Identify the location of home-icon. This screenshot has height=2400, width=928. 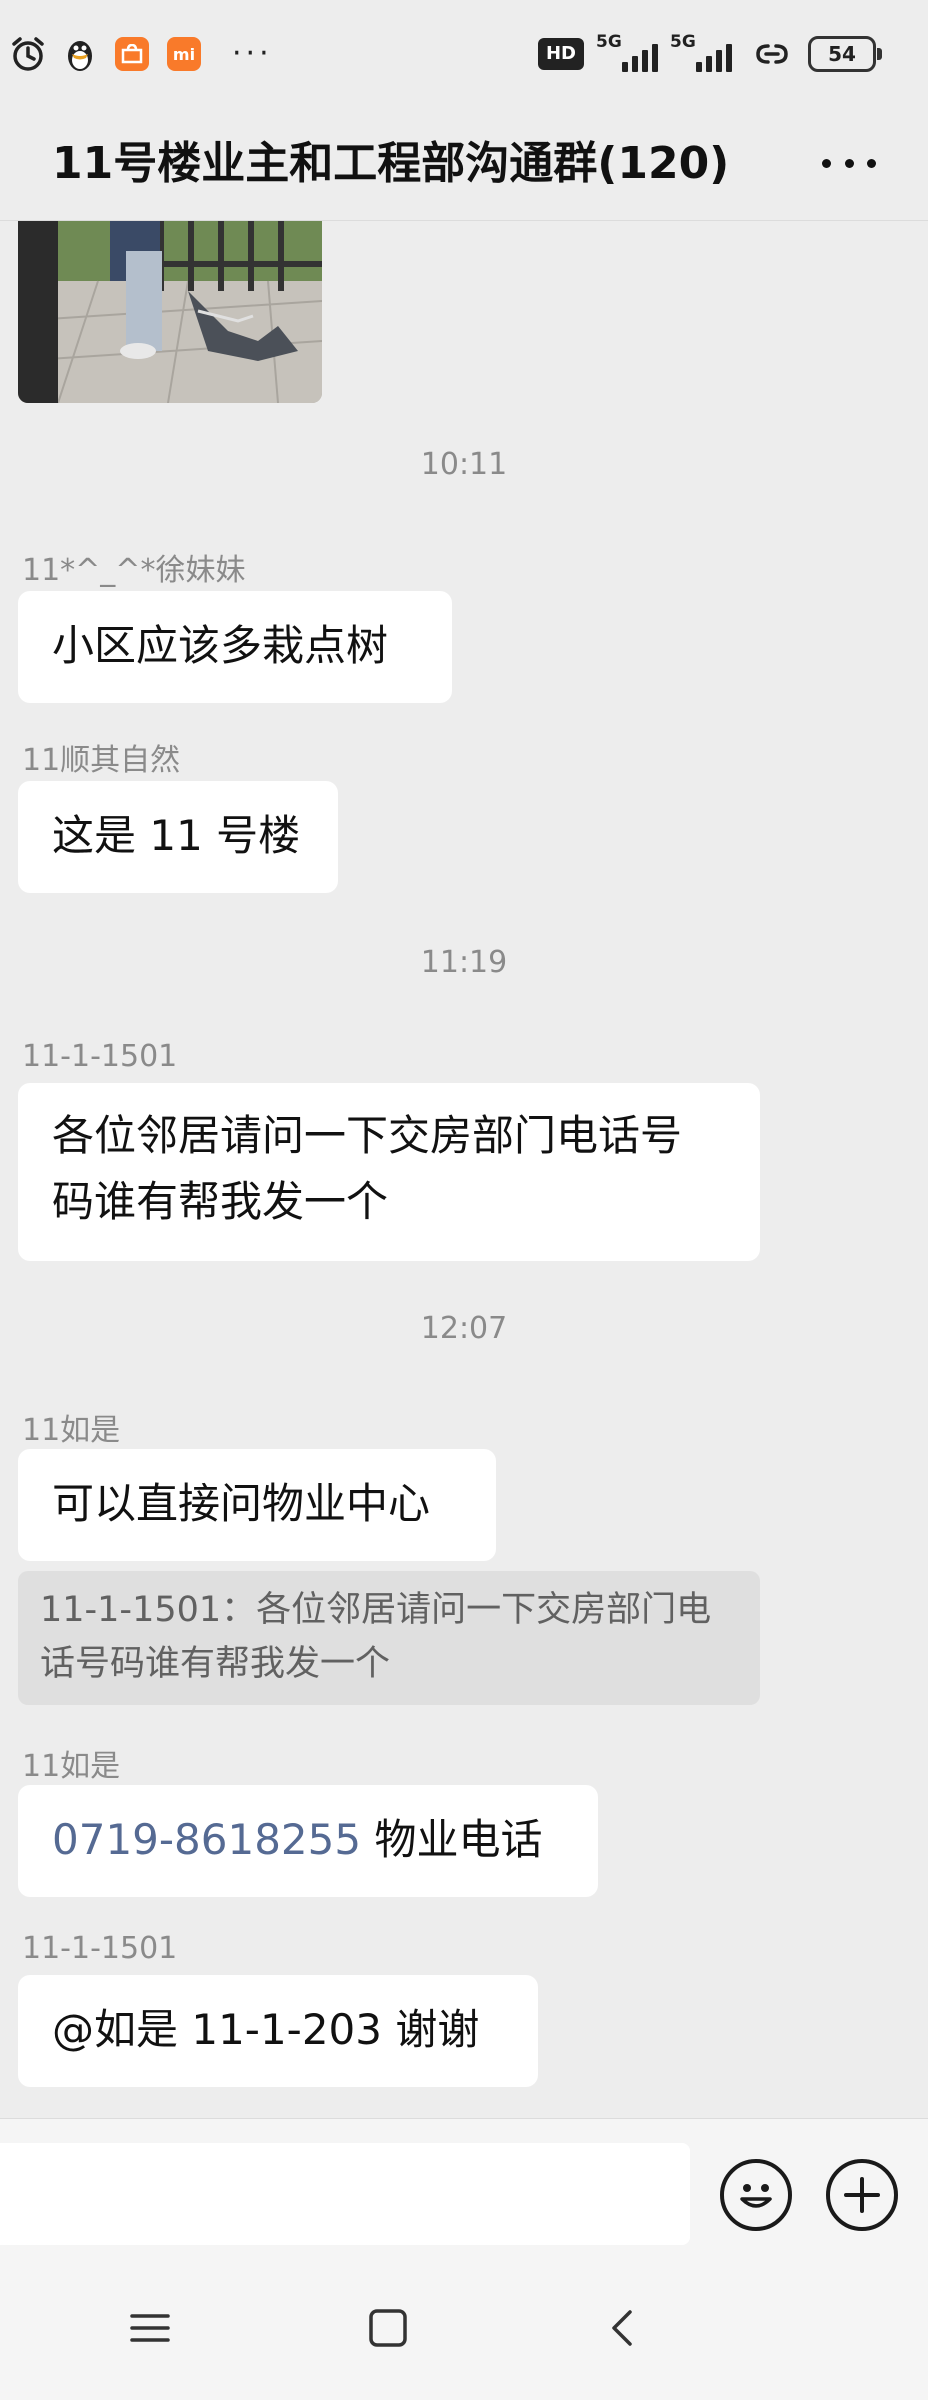
(388, 2328).